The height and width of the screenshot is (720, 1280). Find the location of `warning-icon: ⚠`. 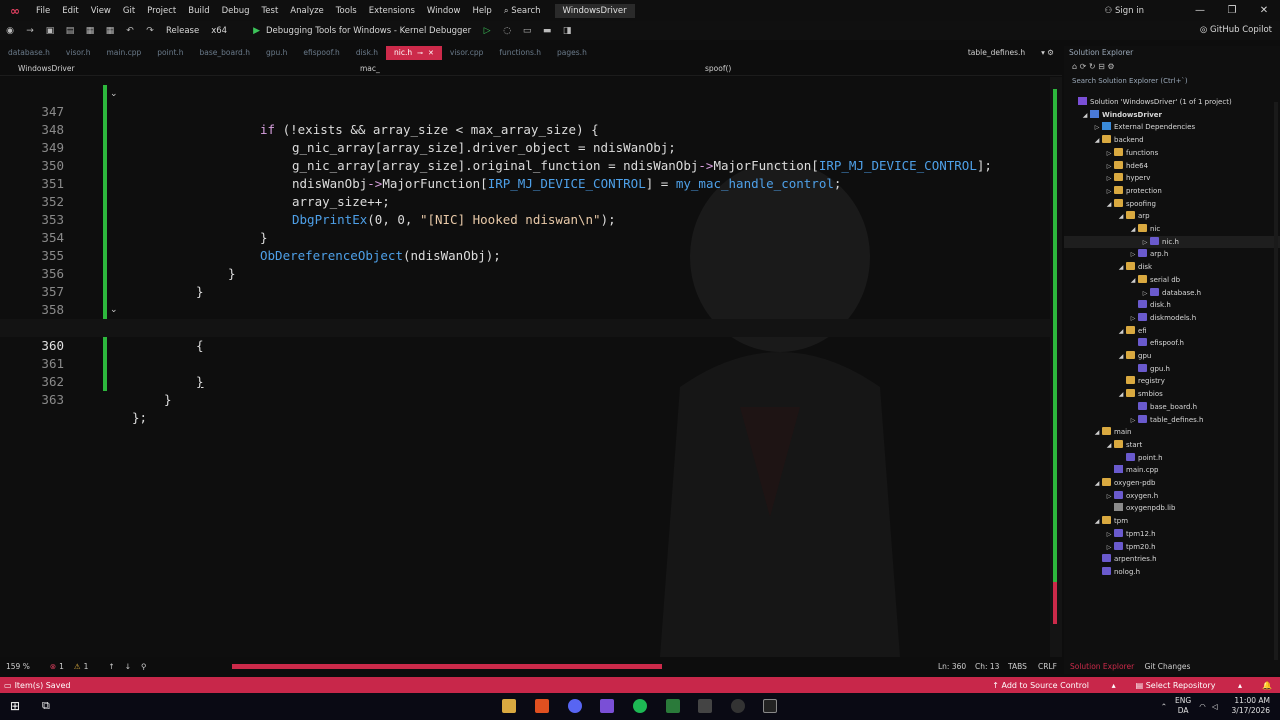

warning-icon: ⚠ is located at coordinates (77, 666).